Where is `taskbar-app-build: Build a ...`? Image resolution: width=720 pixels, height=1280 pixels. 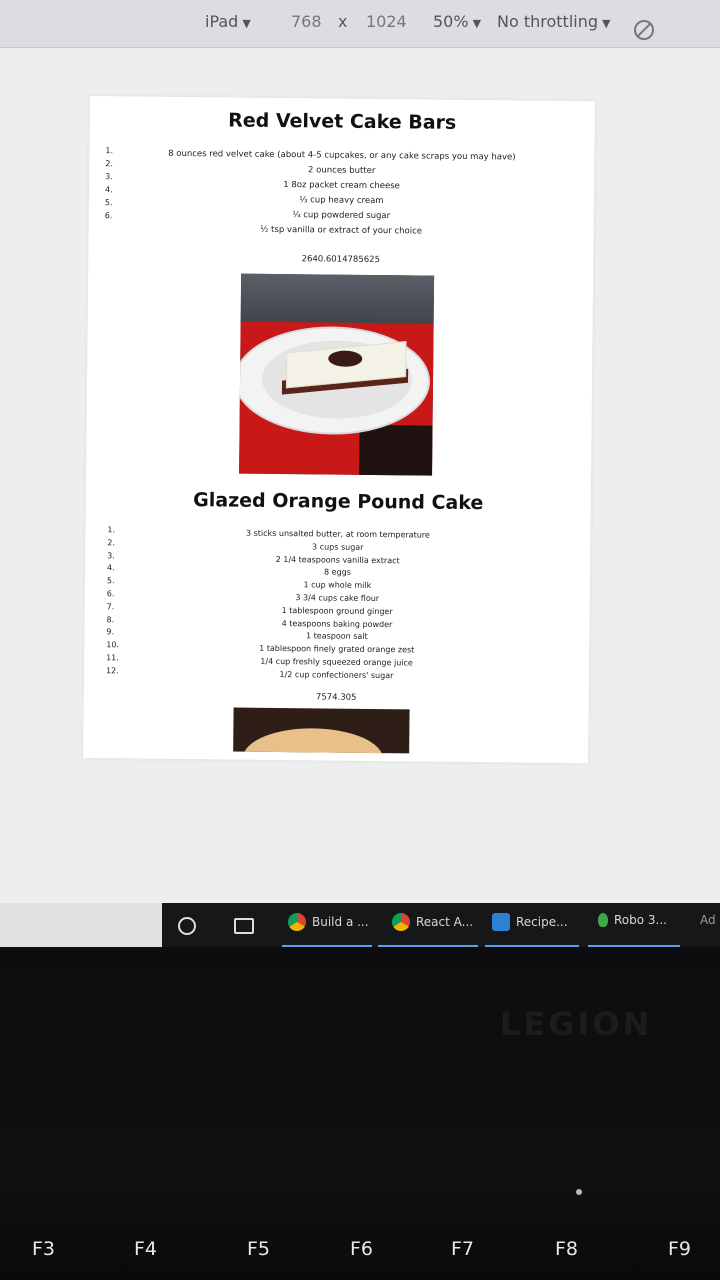
taskbar-app-build: Build a ... is located at coordinates (328, 922).